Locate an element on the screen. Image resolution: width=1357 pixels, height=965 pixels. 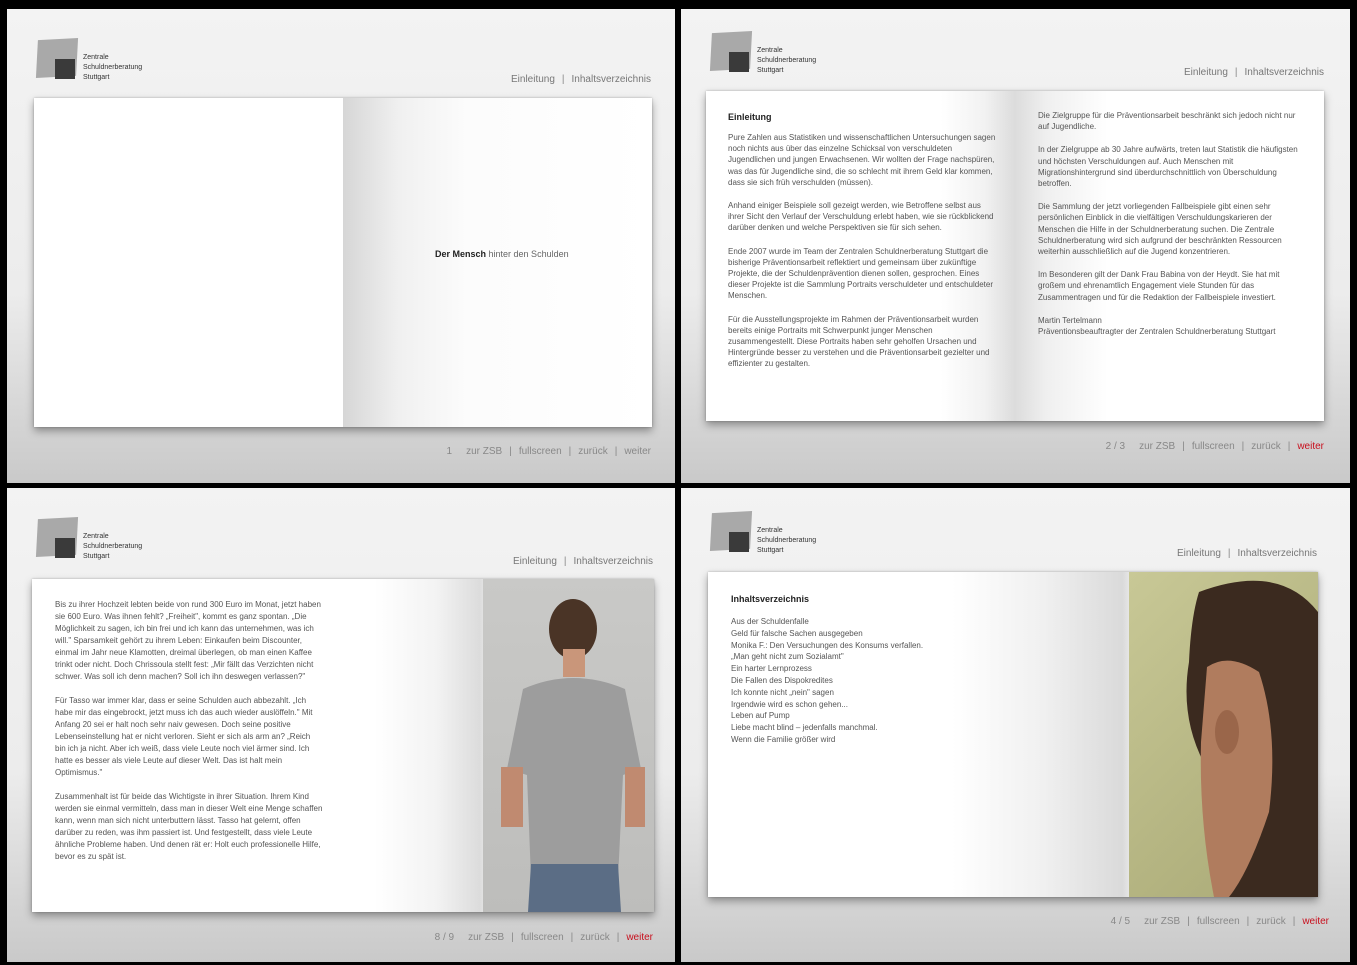
cover-title-rest: hinter den Schulden is located at coordinates (527, 254).